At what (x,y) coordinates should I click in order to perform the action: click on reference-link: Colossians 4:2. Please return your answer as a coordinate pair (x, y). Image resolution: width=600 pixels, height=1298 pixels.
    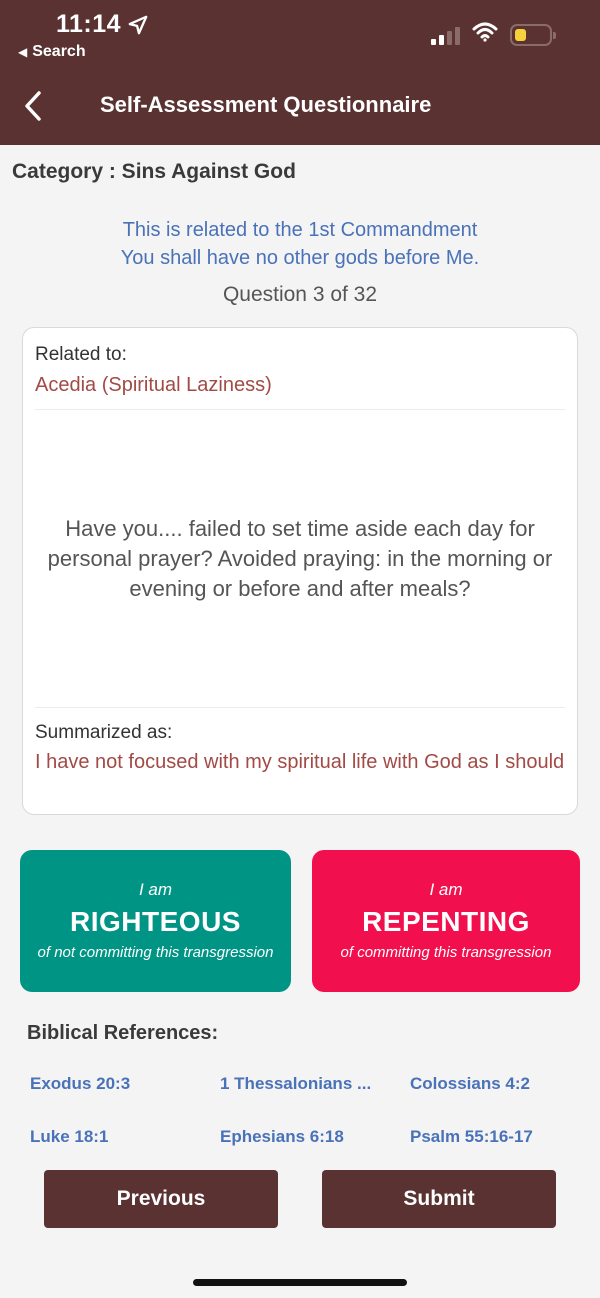
    Looking at the image, I should click on (470, 1084).